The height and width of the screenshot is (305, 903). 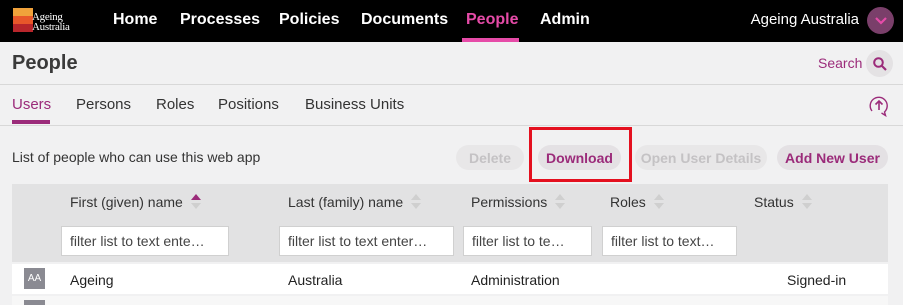 What do you see at coordinates (832, 157) in the screenshot?
I see `add-new-user-button: Add New User` at bounding box center [832, 157].